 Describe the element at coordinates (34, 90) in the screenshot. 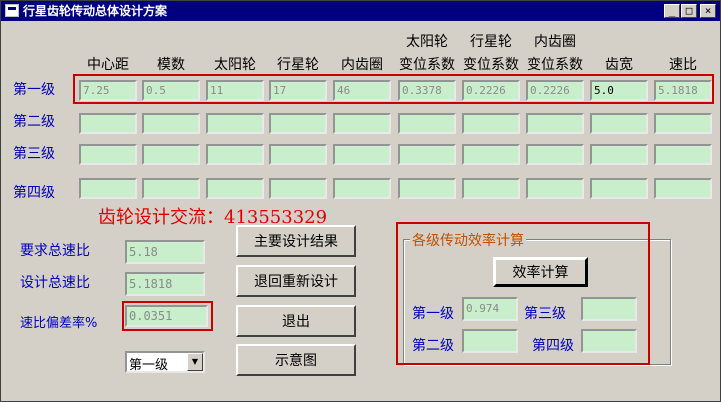

I see `stage-row-label: 第一级` at that location.